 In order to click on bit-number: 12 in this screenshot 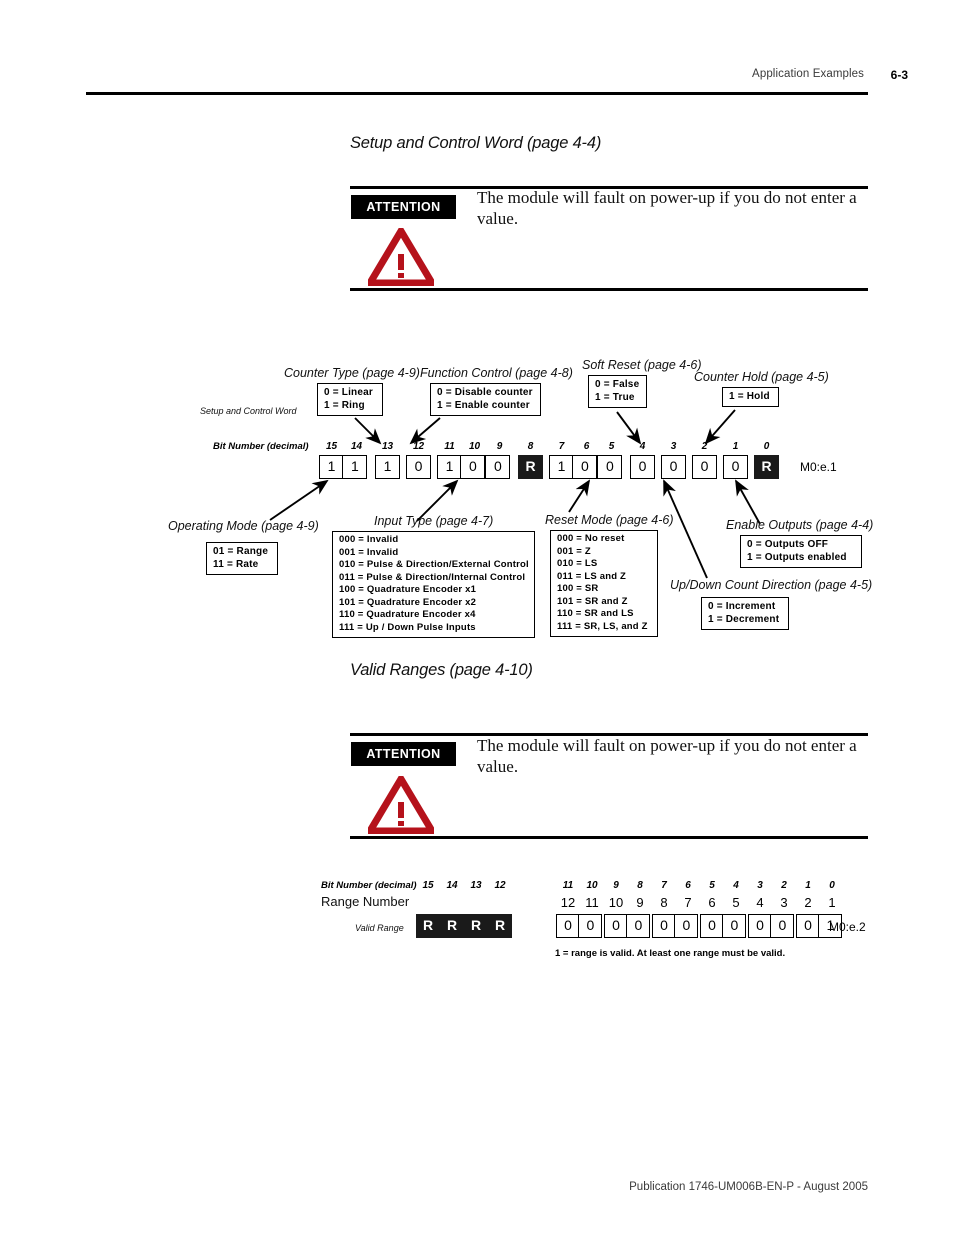, I will do `click(500, 885)`.